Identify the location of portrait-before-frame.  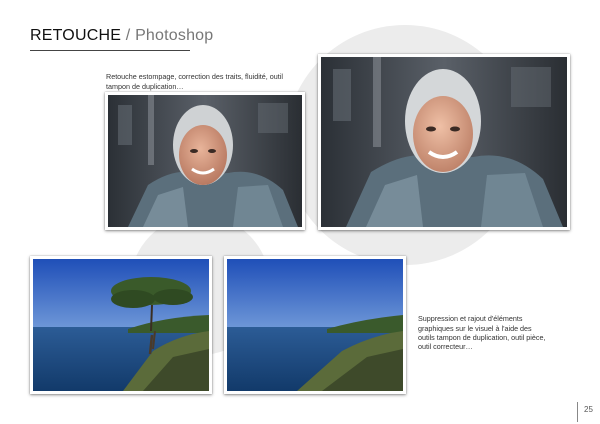
(205, 161).